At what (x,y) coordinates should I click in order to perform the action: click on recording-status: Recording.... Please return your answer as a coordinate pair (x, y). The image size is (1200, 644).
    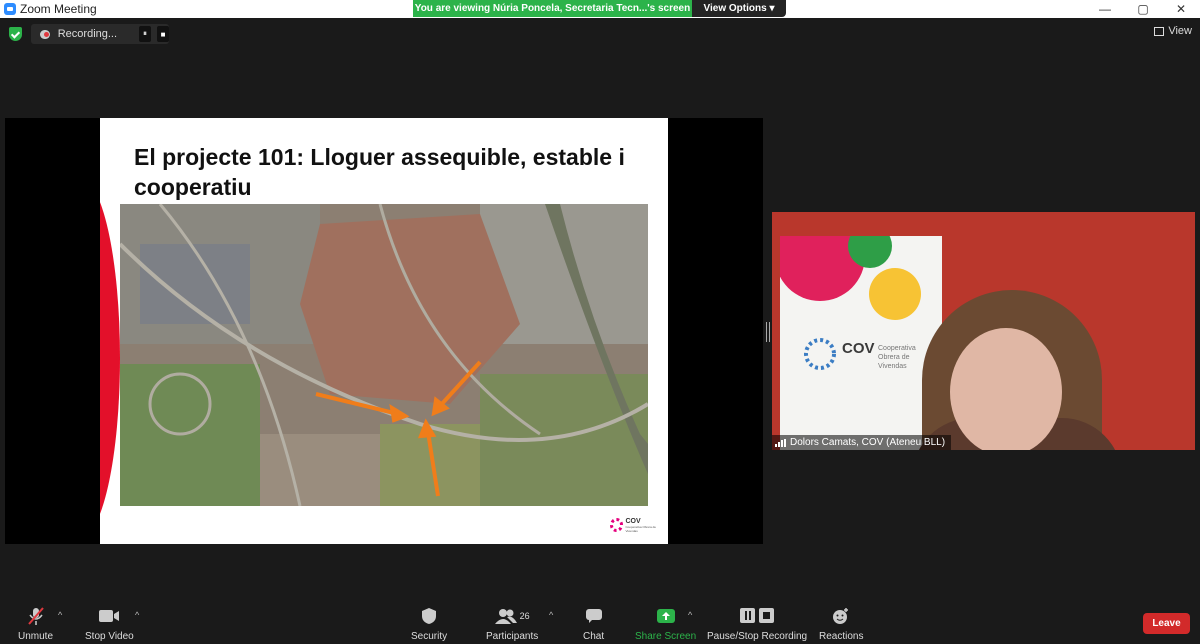
    Looking at the image, I should click on (87, 34).